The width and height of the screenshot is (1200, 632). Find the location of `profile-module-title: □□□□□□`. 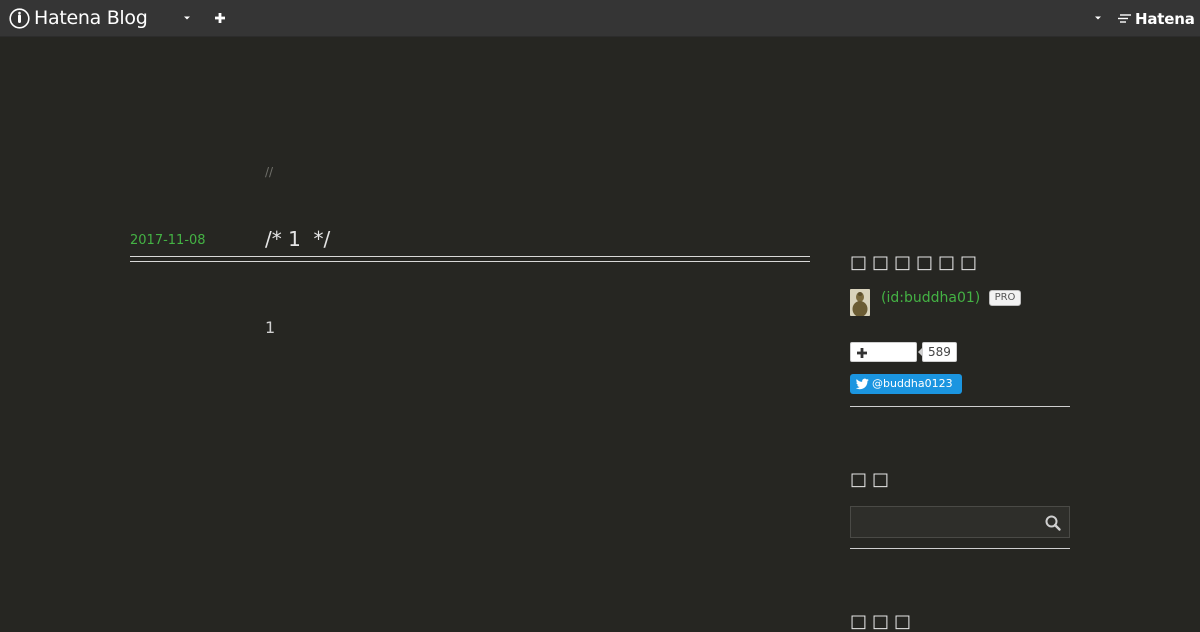

profile-module-title: □□□□□□ is located at coordinates (916, 262).